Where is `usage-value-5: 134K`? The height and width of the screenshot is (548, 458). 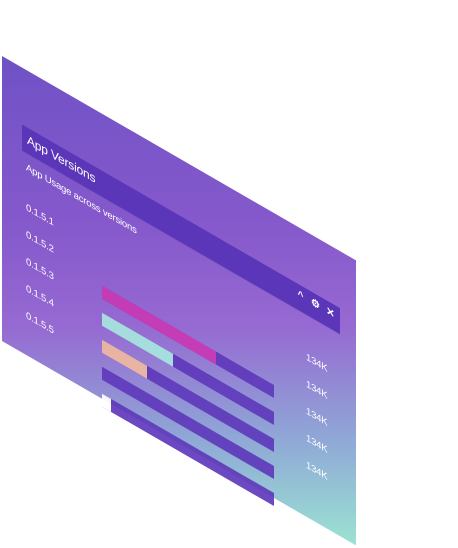 usage-value-5: 134K is located at coordinates (317, 471).